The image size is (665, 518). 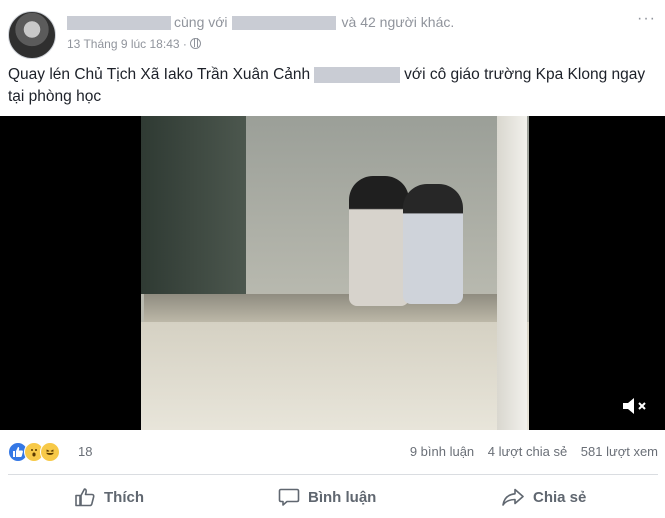 I want to click on post-meta: 13 Tháng 9 lúc 18:43 ·, so click(x=134, y=44).